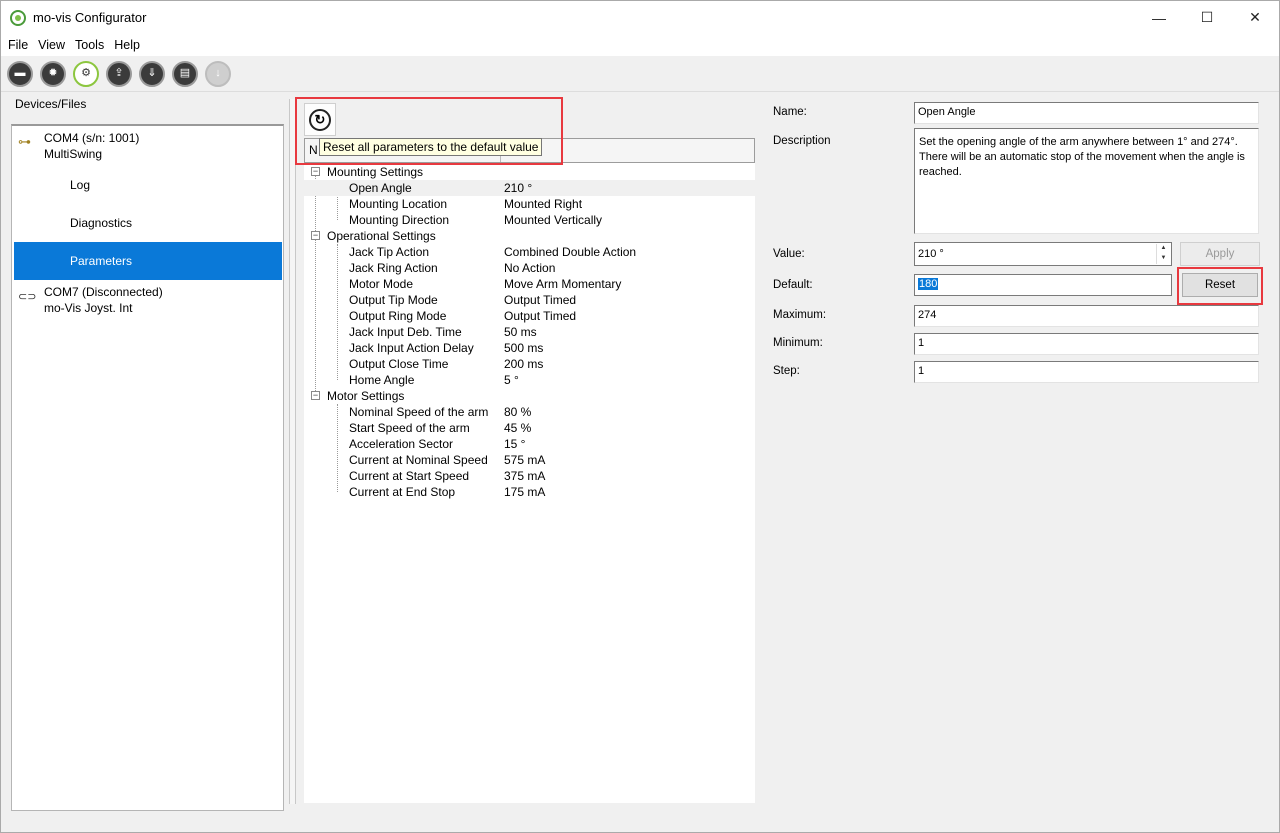  What do you see at coordinates (1086, 113) in the screenshot?
I see `name-field: Open Angle` at bounding box center [1086, 113].